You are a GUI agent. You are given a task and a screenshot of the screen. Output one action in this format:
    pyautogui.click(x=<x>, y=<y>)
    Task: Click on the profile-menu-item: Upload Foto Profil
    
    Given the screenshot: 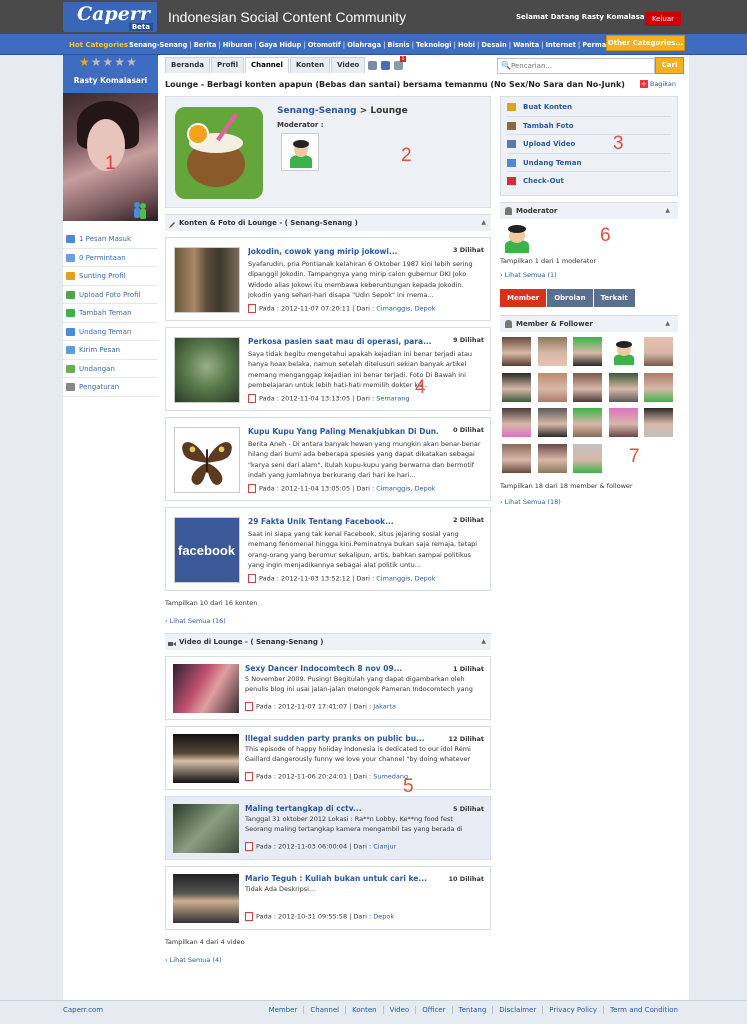 What is the action you would take?
    pyautogui.click(x=110, y=295)
    